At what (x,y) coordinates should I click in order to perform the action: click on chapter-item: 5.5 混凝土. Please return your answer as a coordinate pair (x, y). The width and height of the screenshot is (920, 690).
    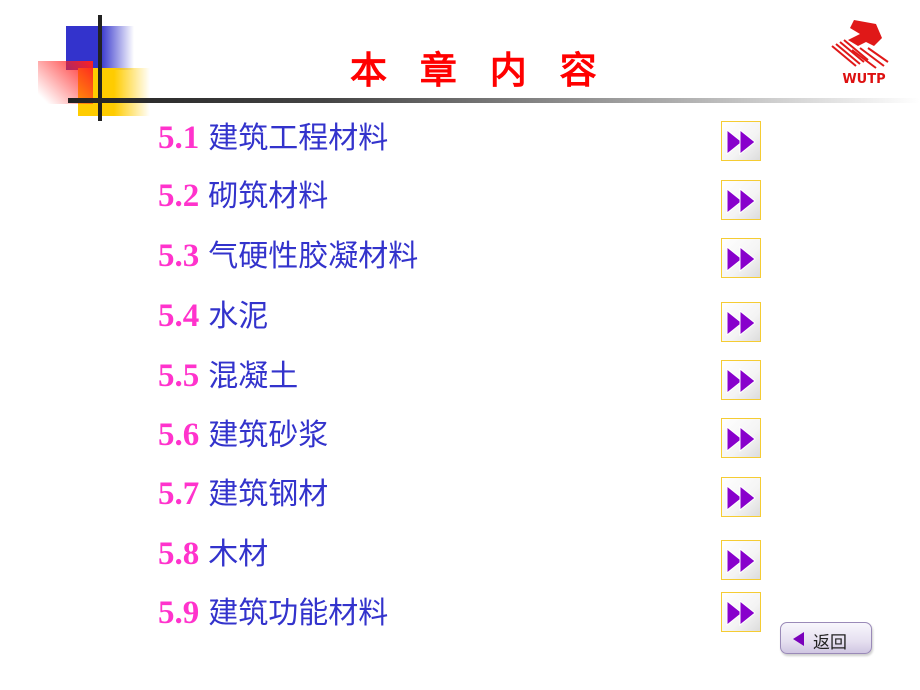
    Looking at the image, I should click on (228, 376).